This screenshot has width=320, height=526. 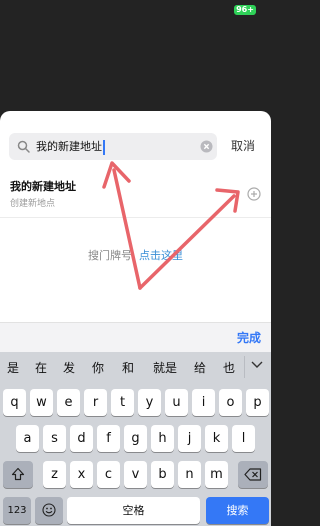 I want to click on hint-text: 搜门牌号, 点击这里, so click(x=135, y=255).